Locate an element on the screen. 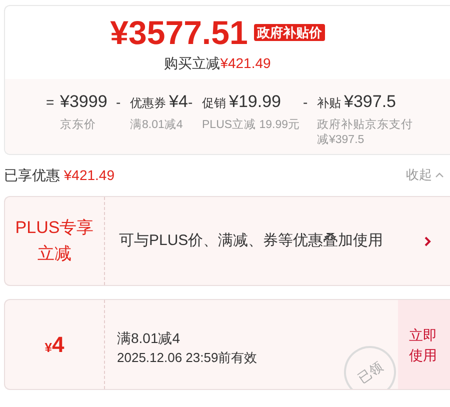 The height and width of the screenshot is (407, 450). discount-type: 优惠券 is located at coordinates (148, 103).